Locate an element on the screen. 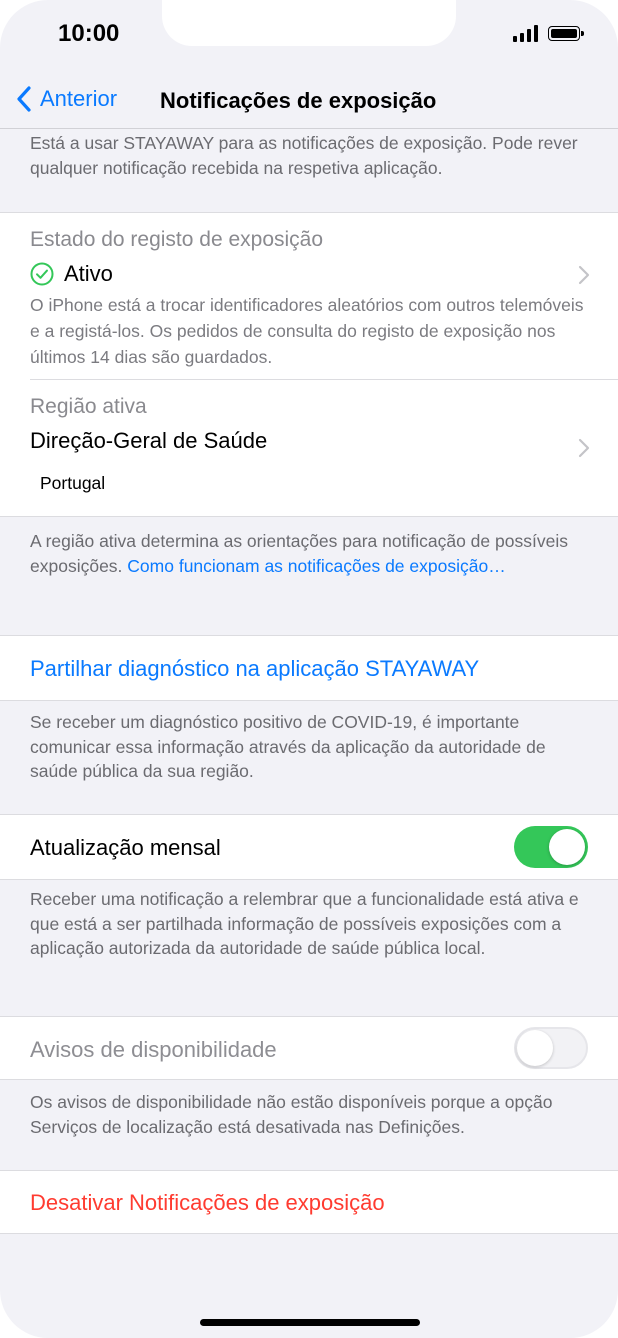 The height and width of the screenshot is (1338, 618). status-icons is located at coordinates (548, 33).